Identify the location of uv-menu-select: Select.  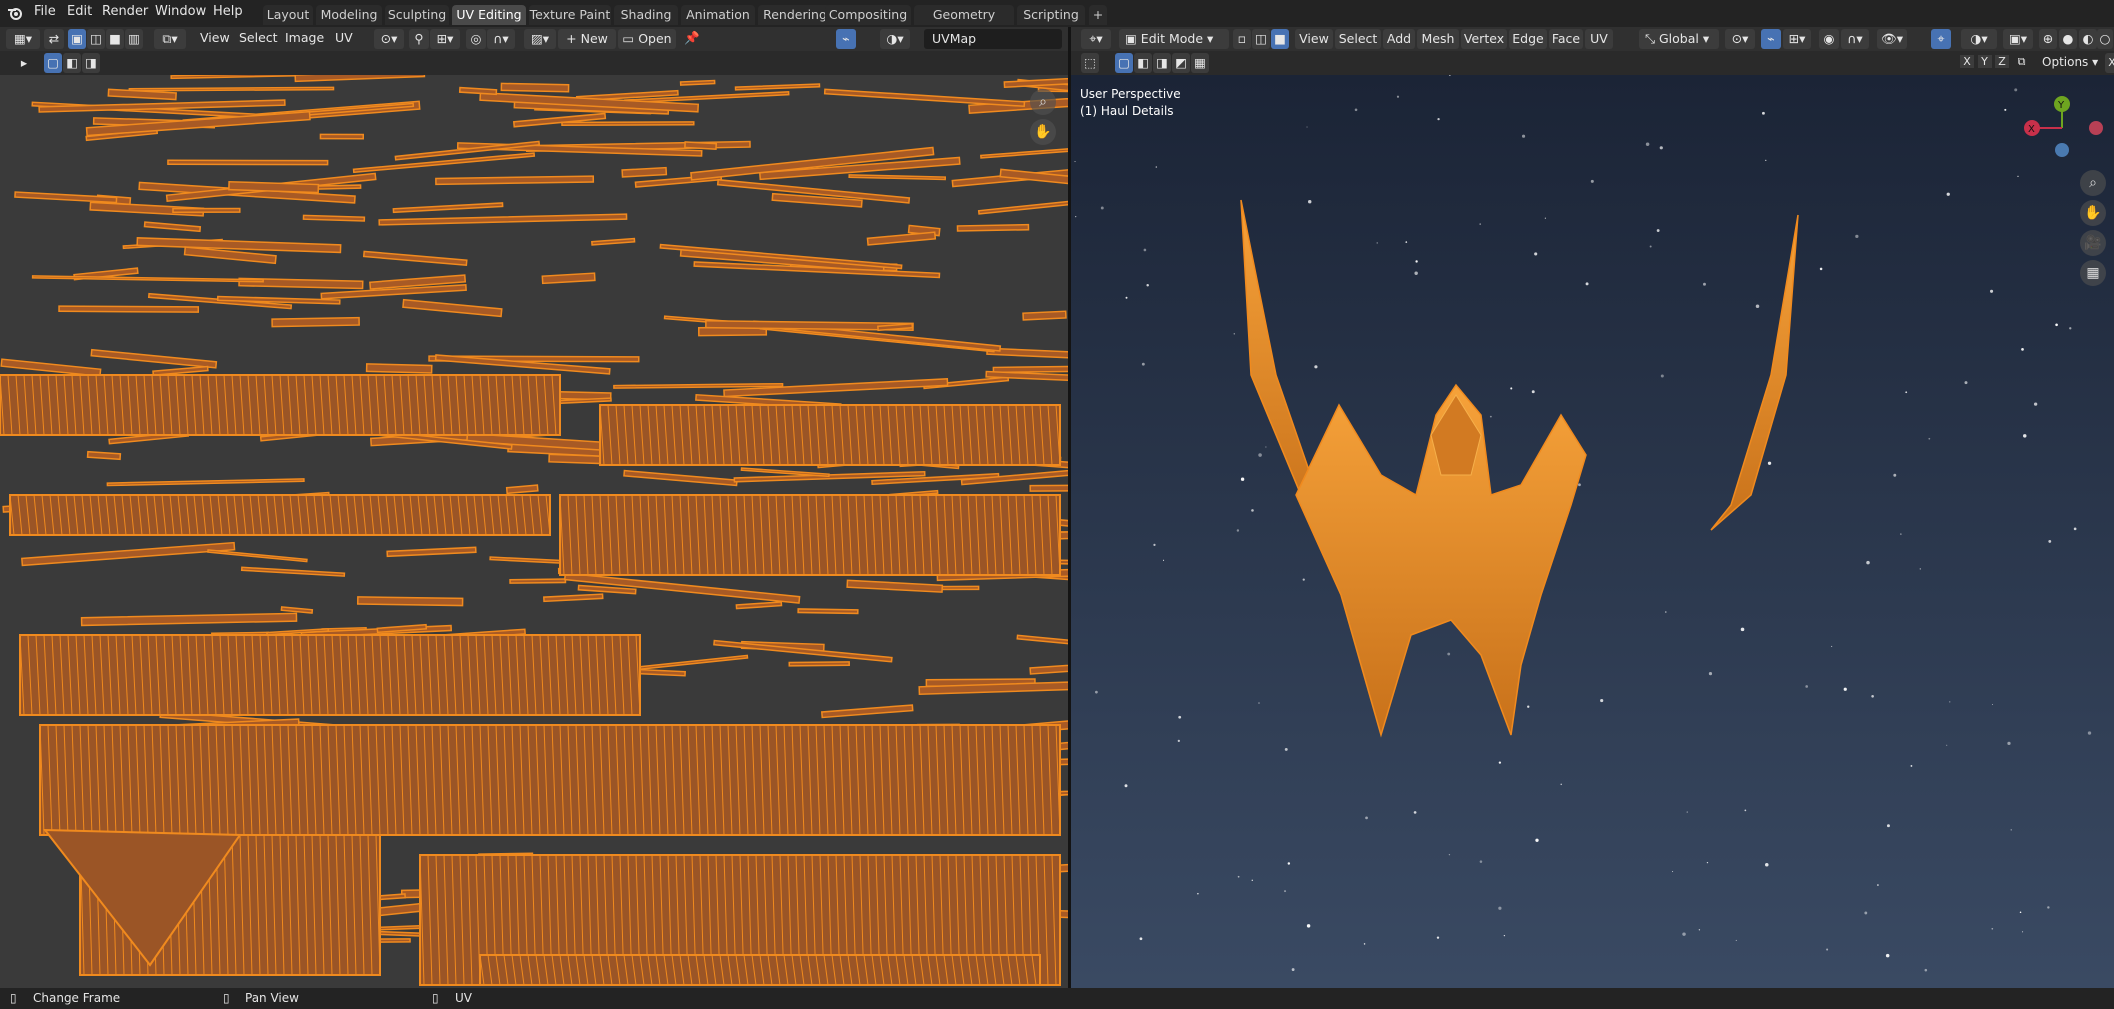
(258, 37).